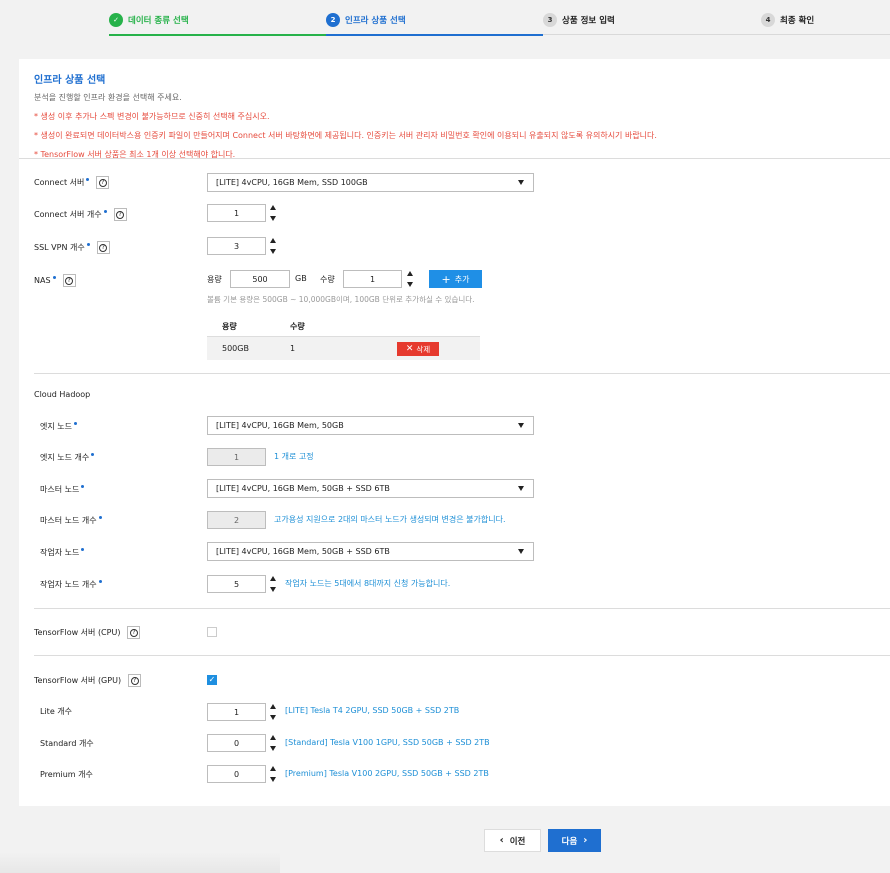 The height and width of the screenshot is (873, 890). I want to click on button-label: 삭제, so click(423, 349).